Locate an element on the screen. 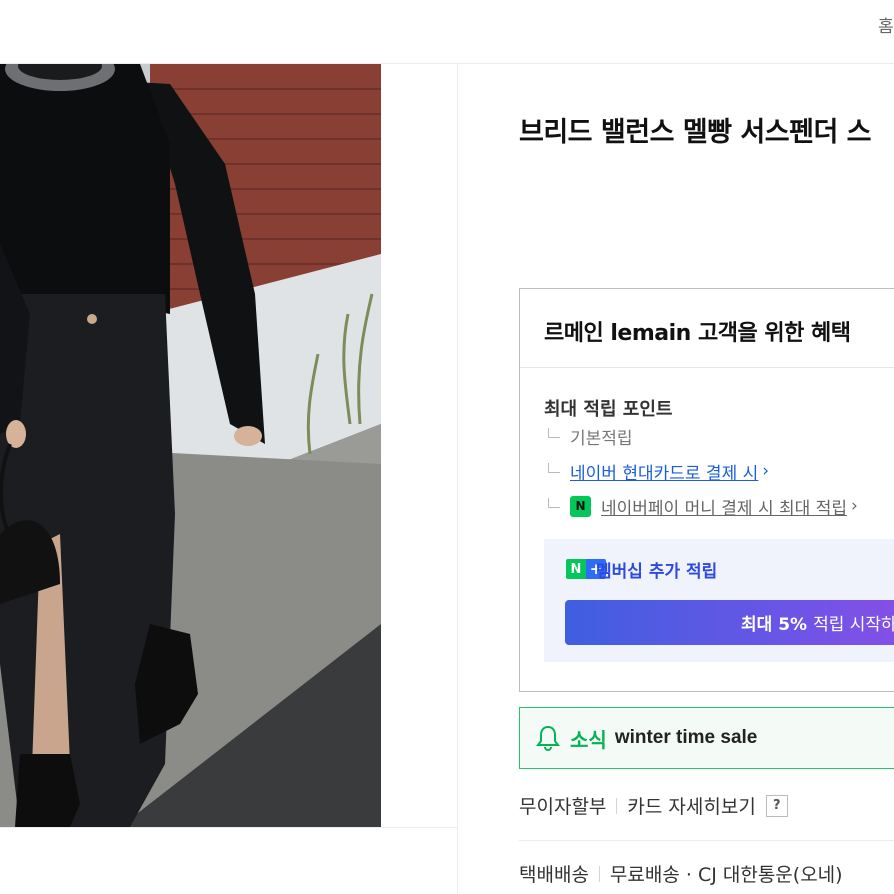 Image resolution: width=894 pixels, height=894 pixels. store-notice: 소식 winter time sale is located at coordinates (706, 738).